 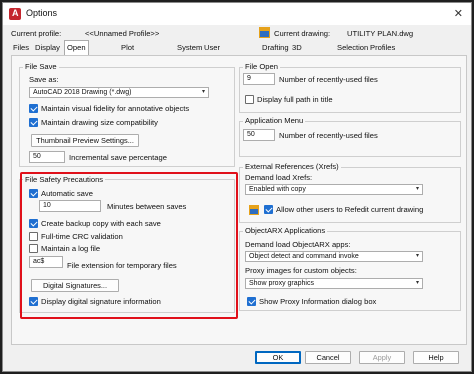 I want to click on tab-files: Files, so click(x=21, y=47).